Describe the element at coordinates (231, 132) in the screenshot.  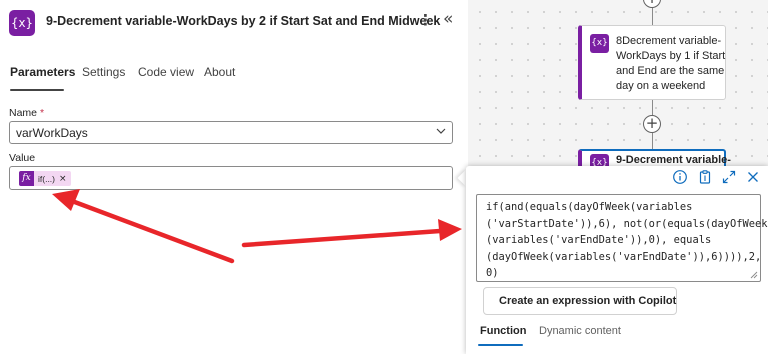
I see `name-dropdown: varWorkDays` at that location.